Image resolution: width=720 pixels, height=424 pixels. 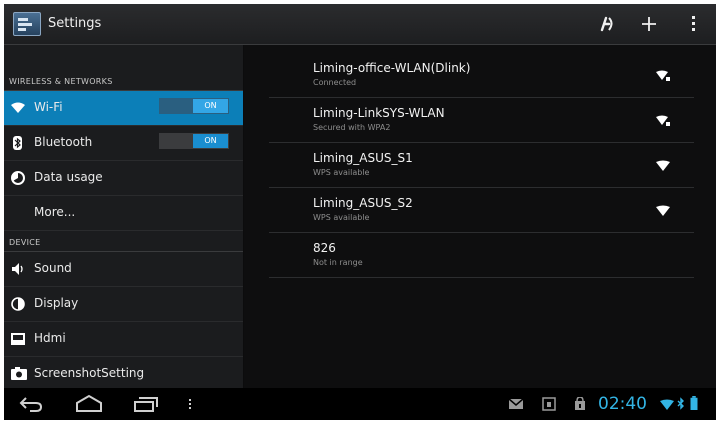 What do you see at coordinates (18, 178) in the screenshot?
I see `data-usage-icon` at bounding box center [18, 178].